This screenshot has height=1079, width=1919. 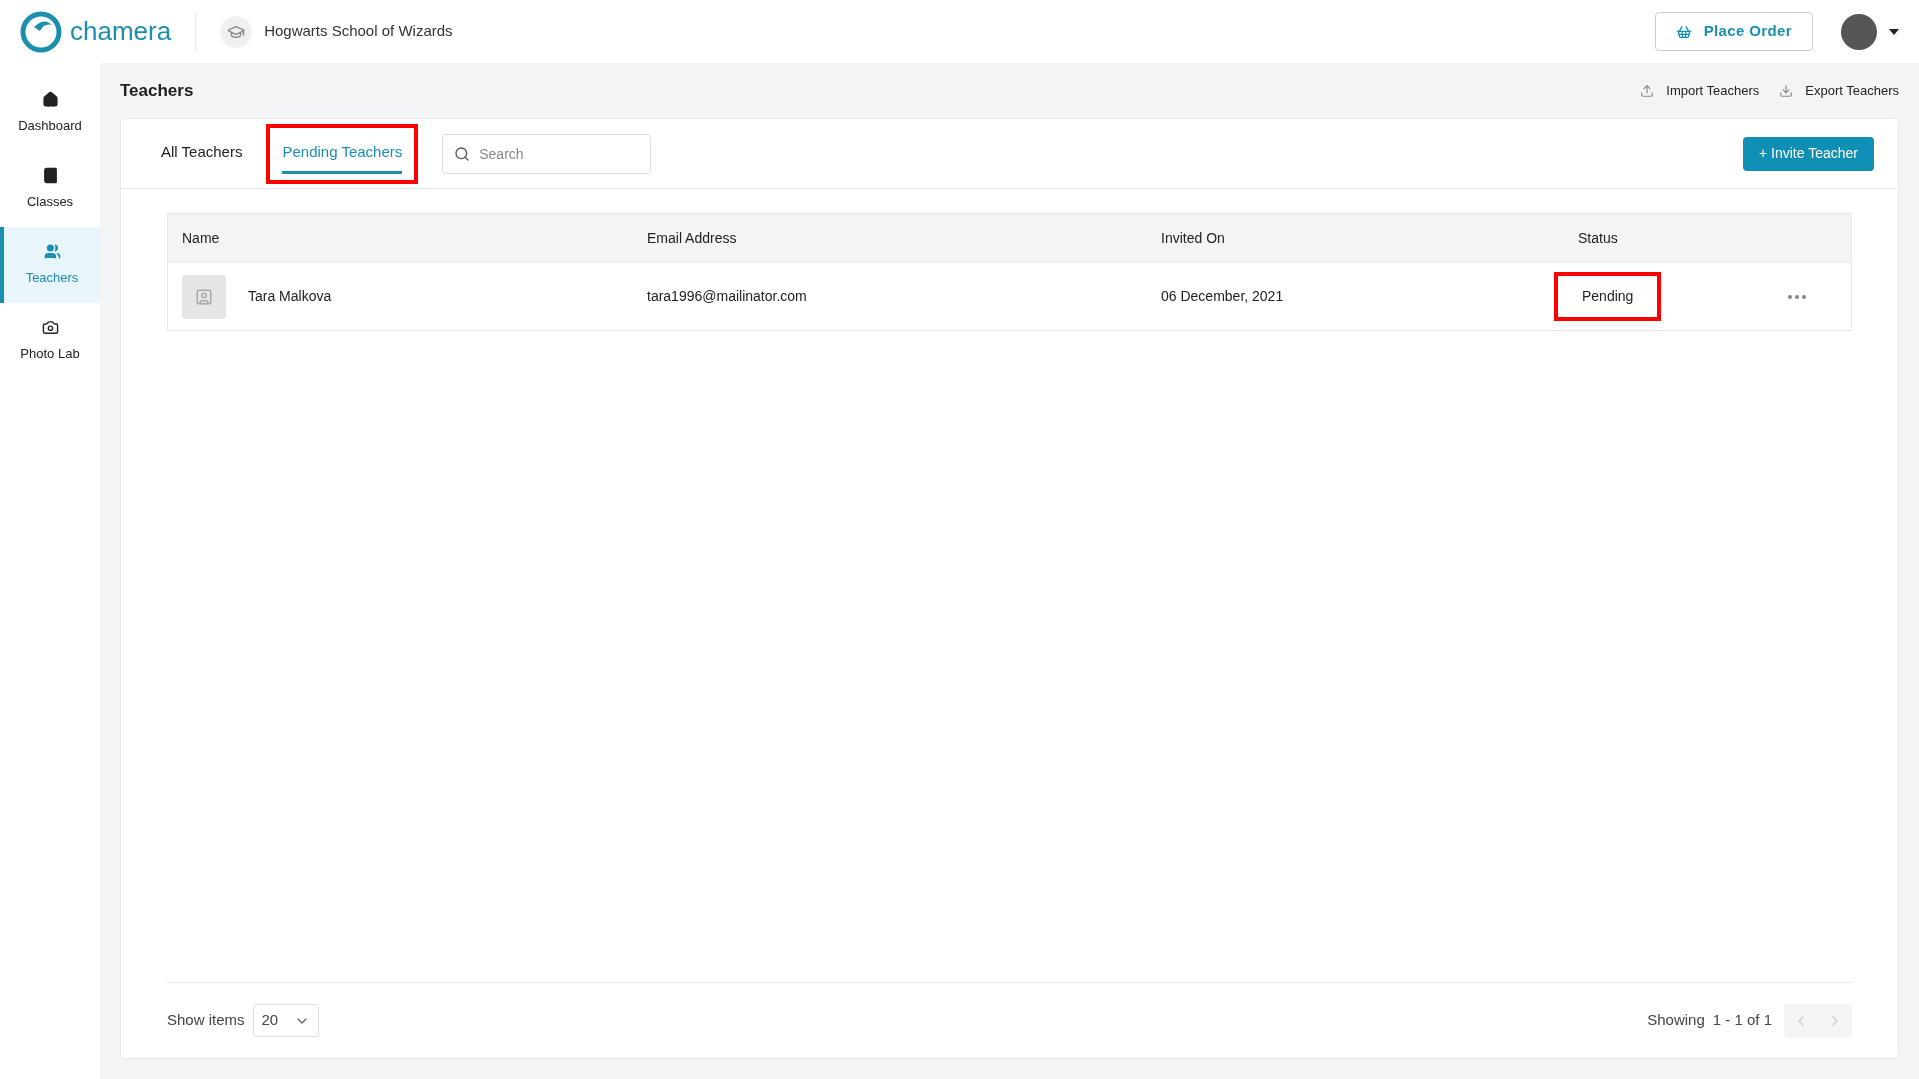 What do you see at coordinates (1808, 153) in the screenshot?
I see `invite-teacher-button: + Invite Teacher` at bounding box center [1808, 153].